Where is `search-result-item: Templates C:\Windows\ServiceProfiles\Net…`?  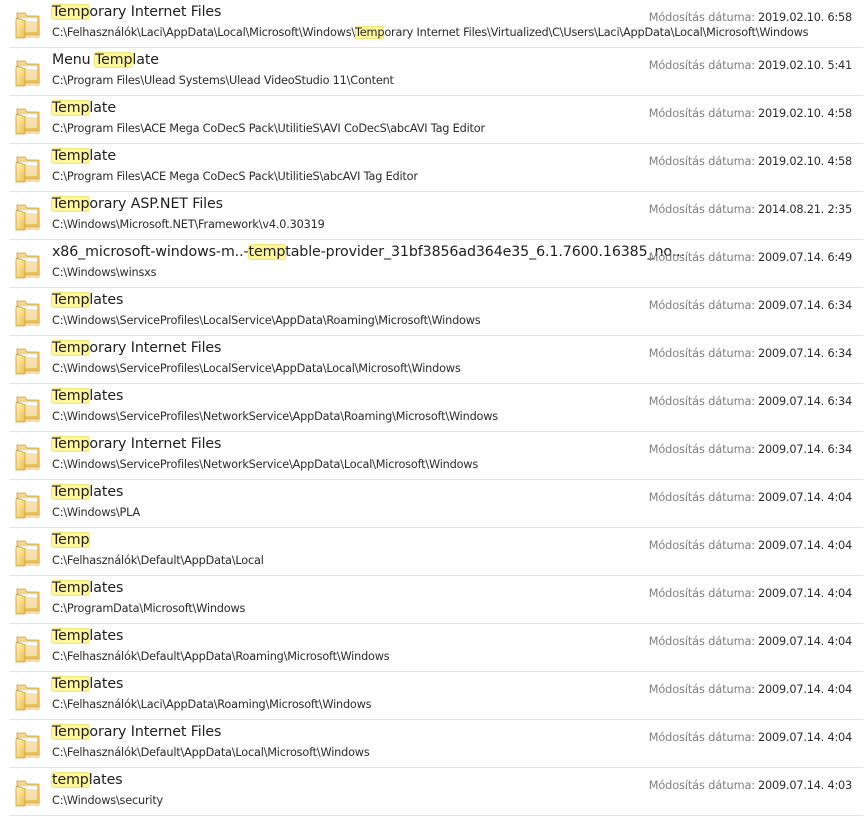
search-result-item: Templates C:\Windows\ServiceProfiles\Net… is located at coordinates (433, 408).